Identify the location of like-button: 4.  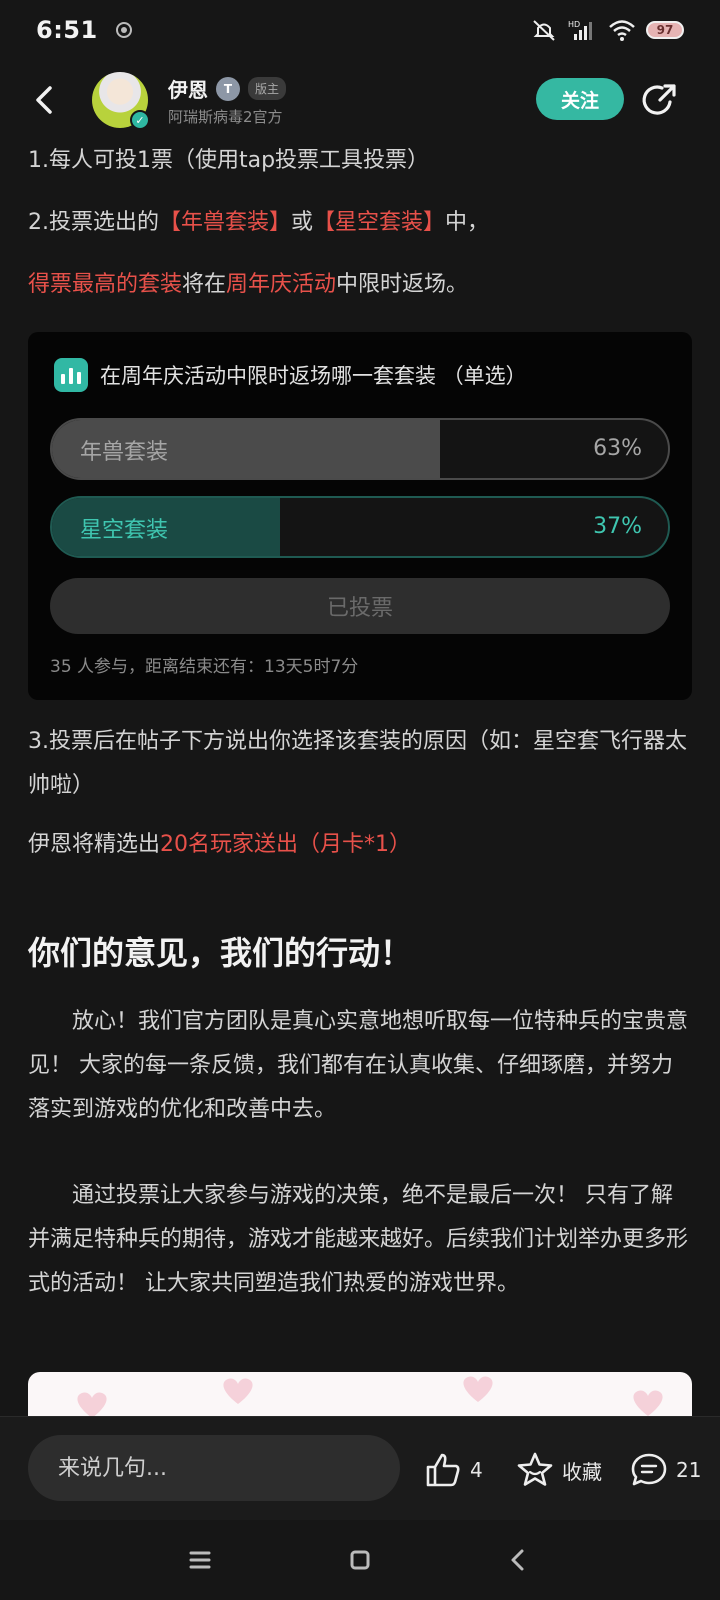
(453, 1470).